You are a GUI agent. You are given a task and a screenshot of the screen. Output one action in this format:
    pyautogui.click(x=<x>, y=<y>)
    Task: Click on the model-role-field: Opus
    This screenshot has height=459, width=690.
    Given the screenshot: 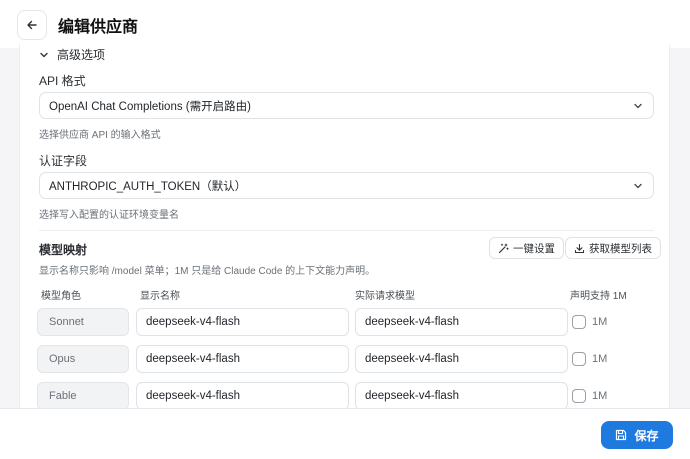 What is the action you would take?
    pyautogui.click(x=83, y=359)
    